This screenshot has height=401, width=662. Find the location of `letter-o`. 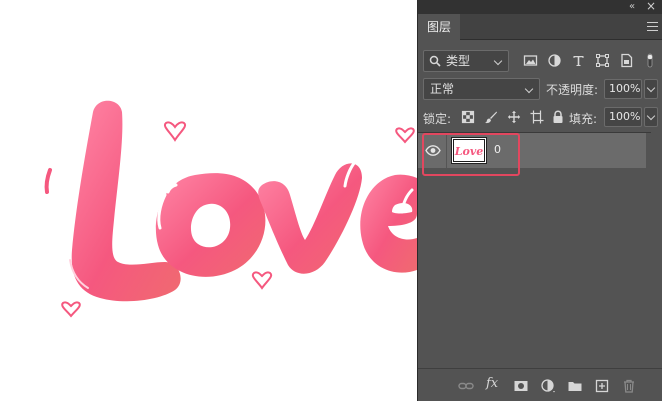

letter-o is located at coordinates (210, 225).